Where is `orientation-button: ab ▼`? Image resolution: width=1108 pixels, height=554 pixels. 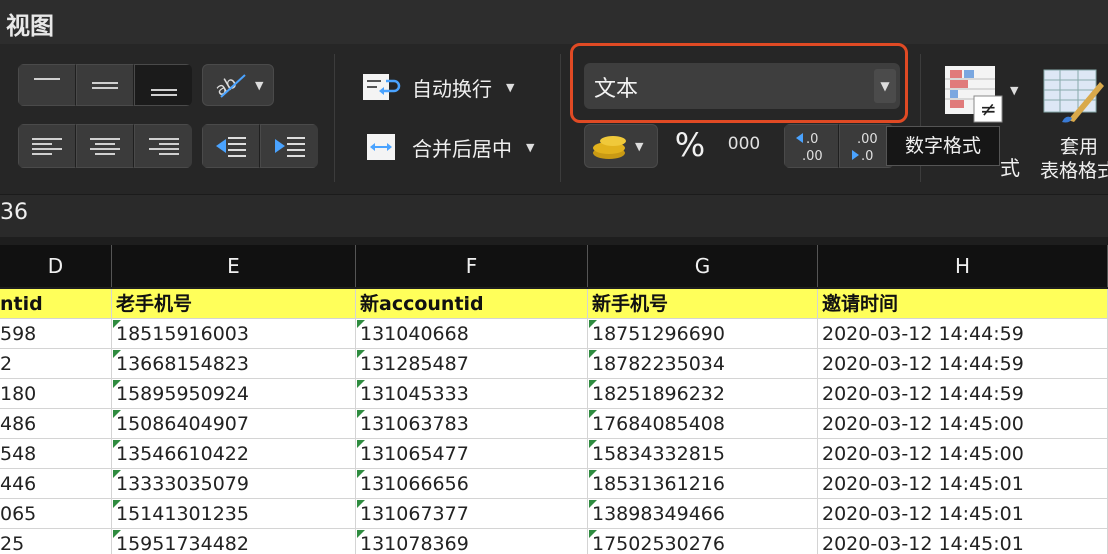 orientation-button: ab ▼ is located at coordinates (238, 85).